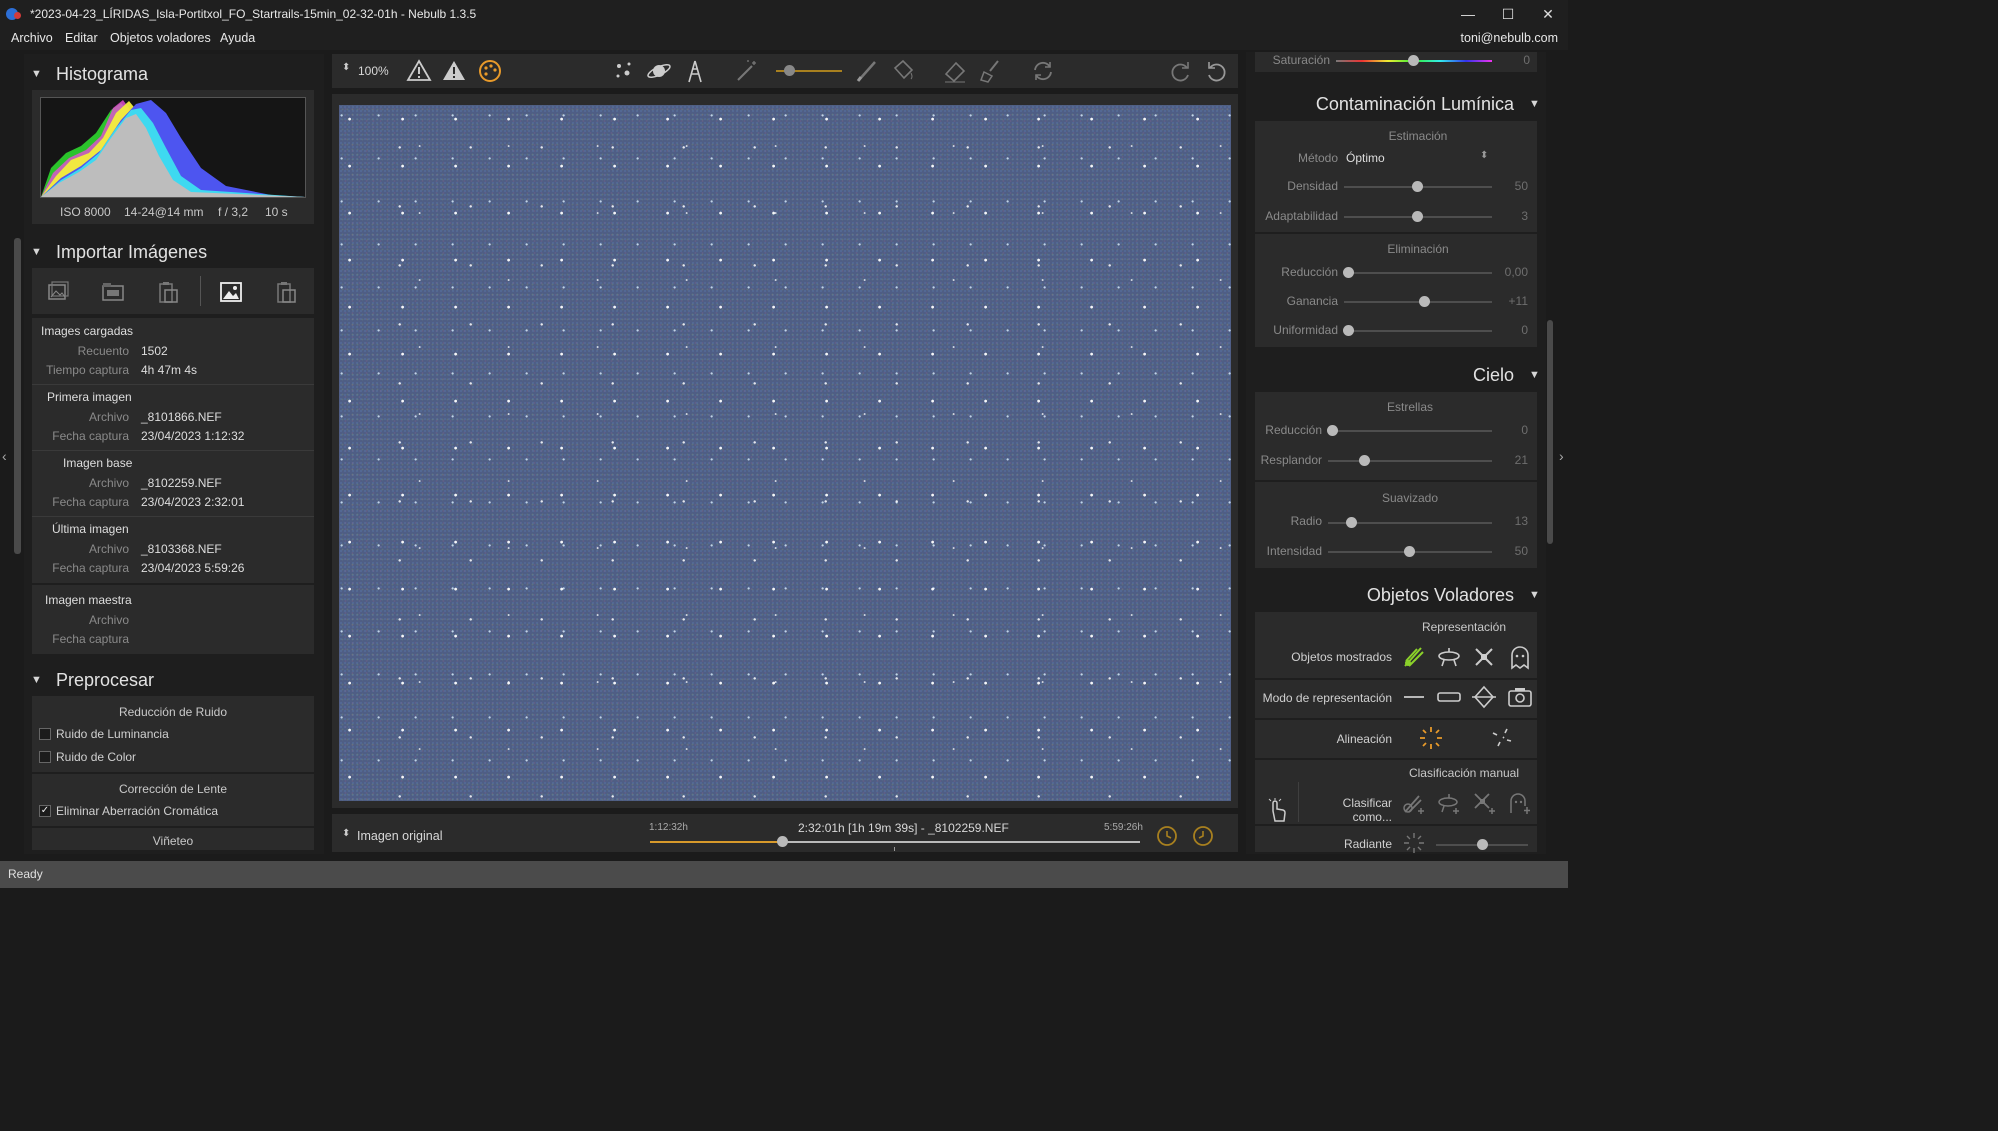  I want to click on zoom-value: 100%, so click(373, 71).